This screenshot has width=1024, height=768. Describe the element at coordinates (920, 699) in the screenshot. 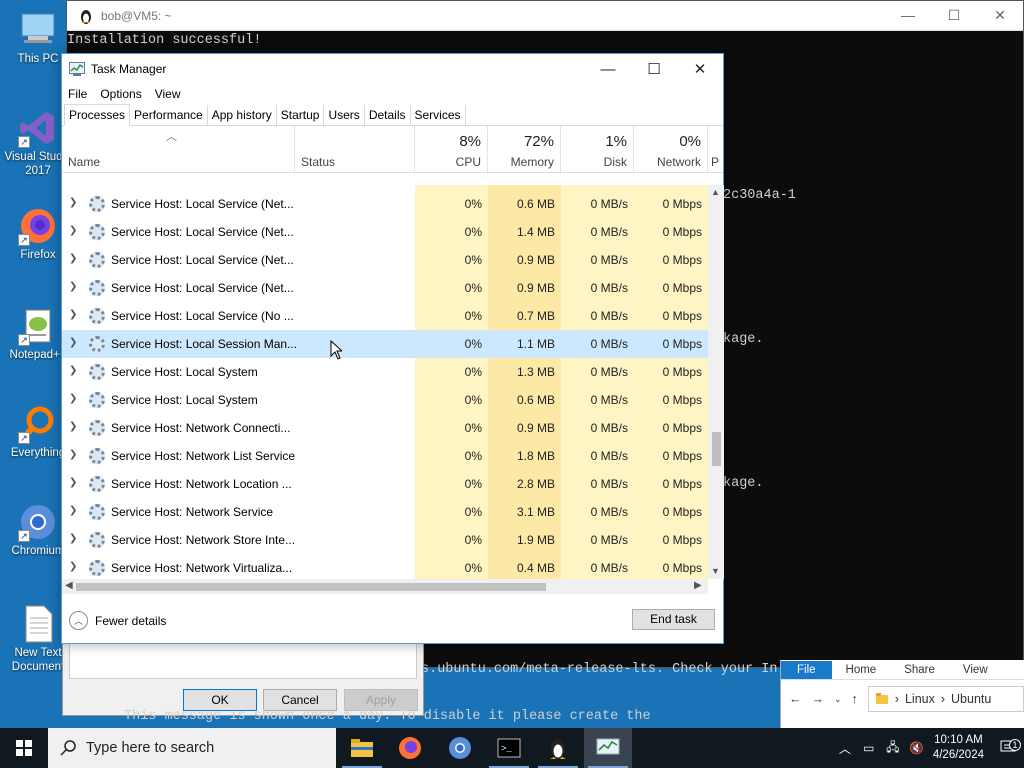

I see `breadcrumb-linux: Linux` at that location.